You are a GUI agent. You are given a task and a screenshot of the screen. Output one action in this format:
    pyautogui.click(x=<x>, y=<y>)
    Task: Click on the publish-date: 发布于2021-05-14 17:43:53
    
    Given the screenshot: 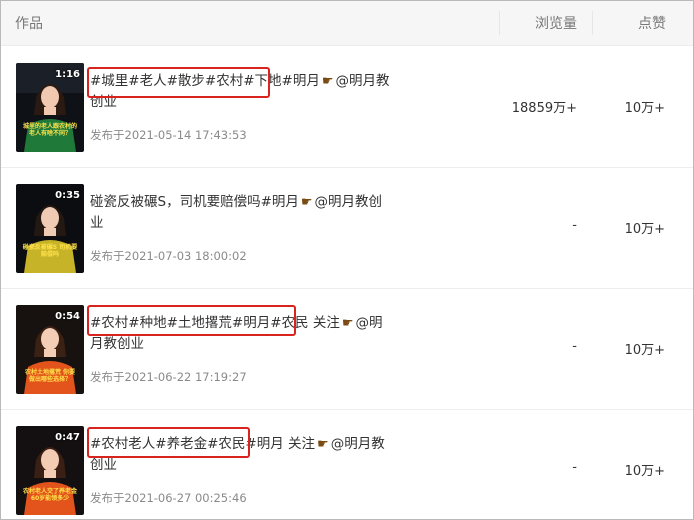 What is the action you would take?
    pyautogui.click(x=168, y=135)
    